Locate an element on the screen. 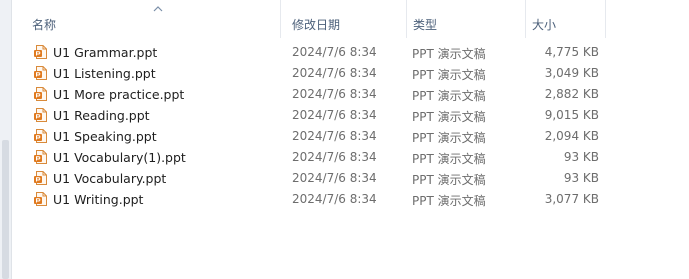 The image size is (689, 279). column-header-type: 类型 is located at coordinates (466, 19).